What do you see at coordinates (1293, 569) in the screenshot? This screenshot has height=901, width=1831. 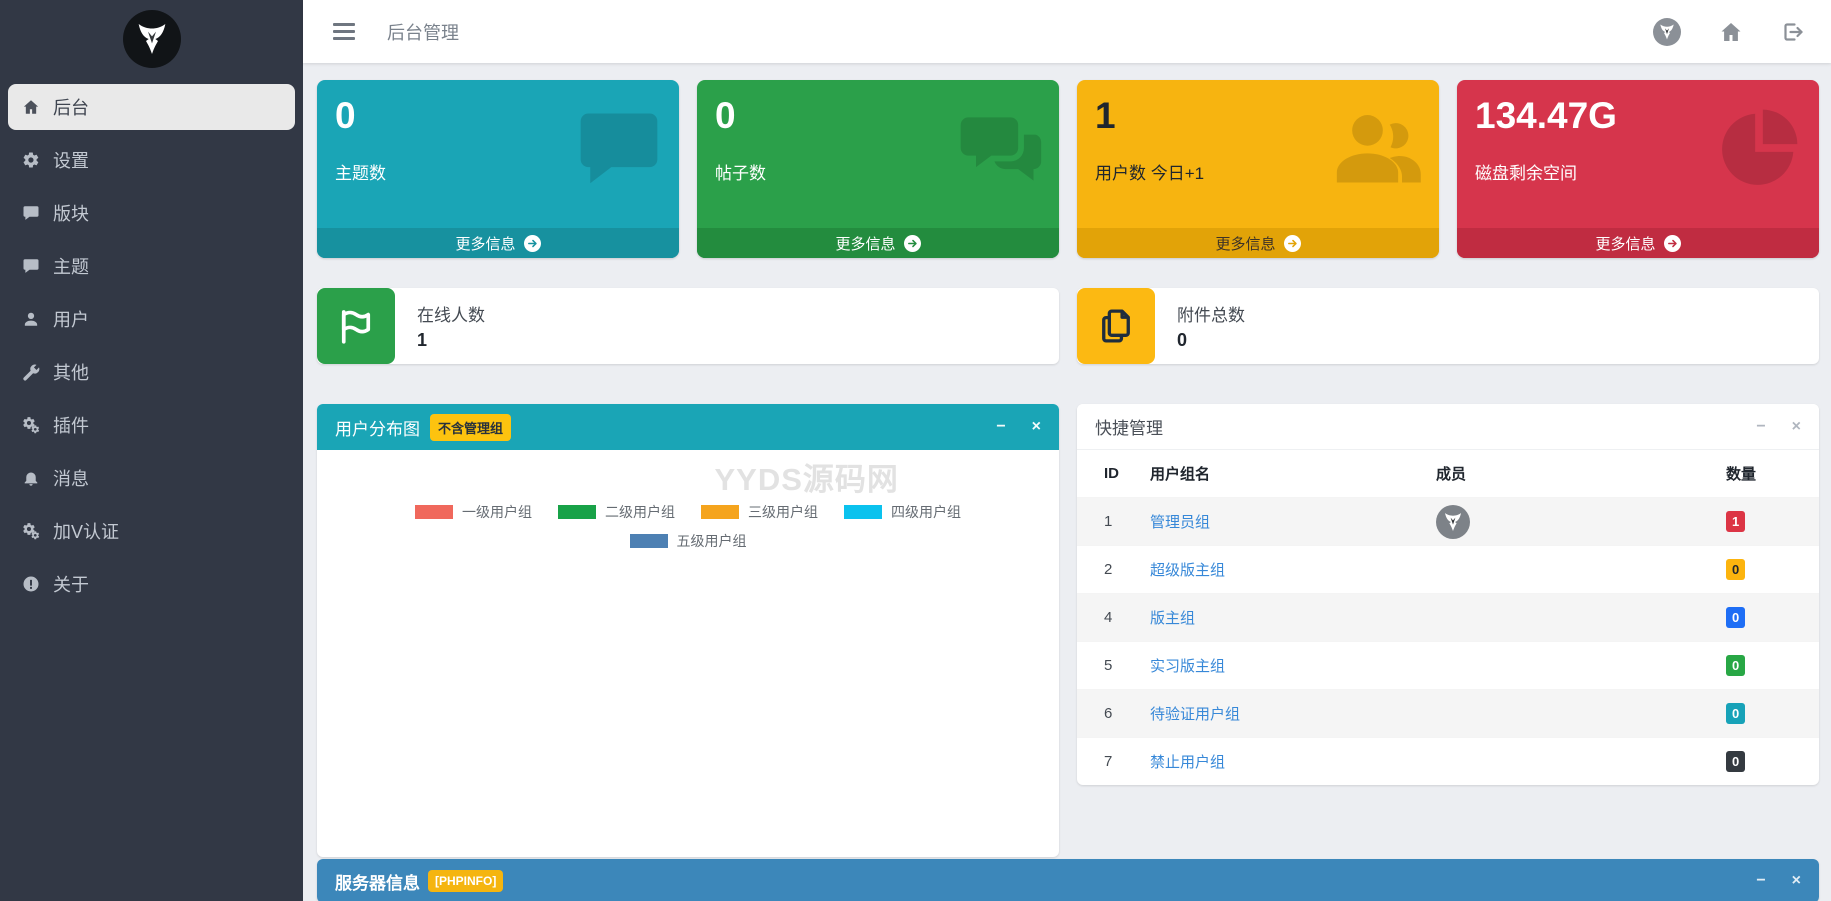 I see `usergroup-link: 超级版主组` at bounding box center [1293, 569].